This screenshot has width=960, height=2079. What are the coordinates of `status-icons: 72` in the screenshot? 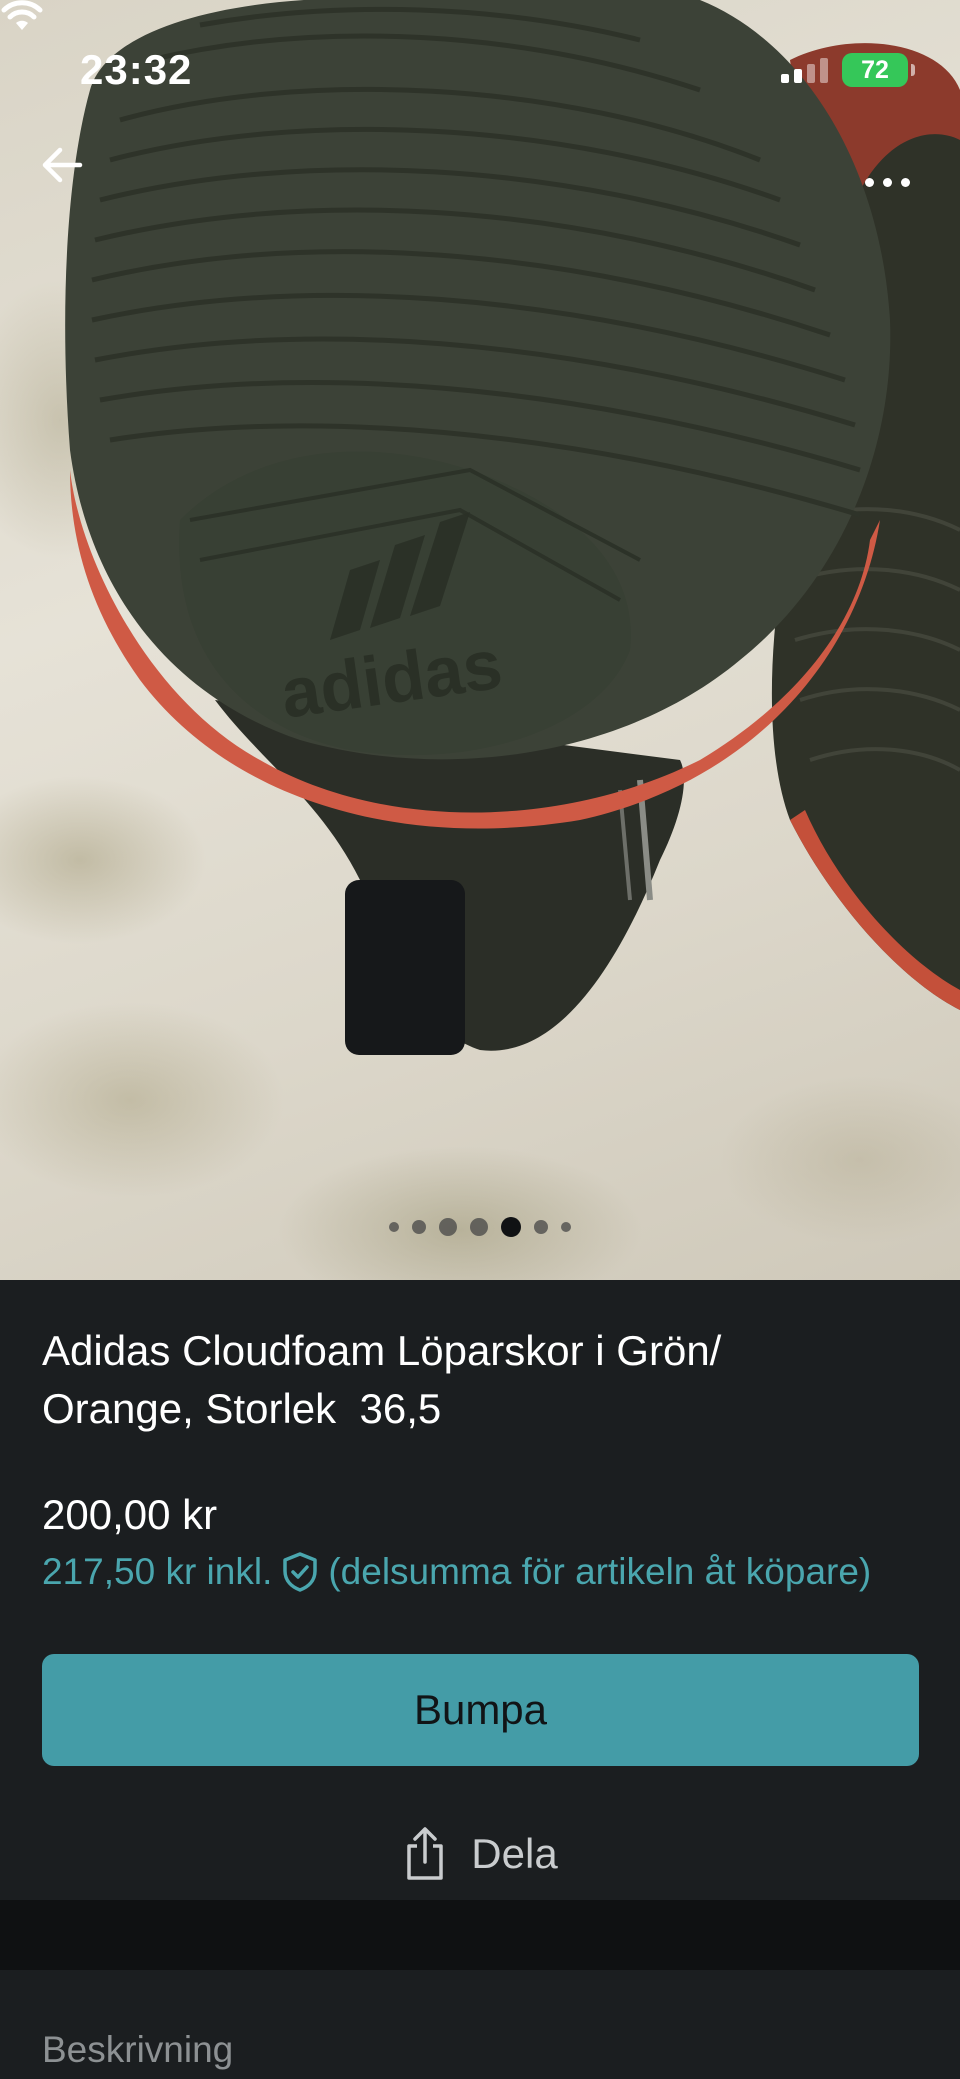 It's located at (458, 43).